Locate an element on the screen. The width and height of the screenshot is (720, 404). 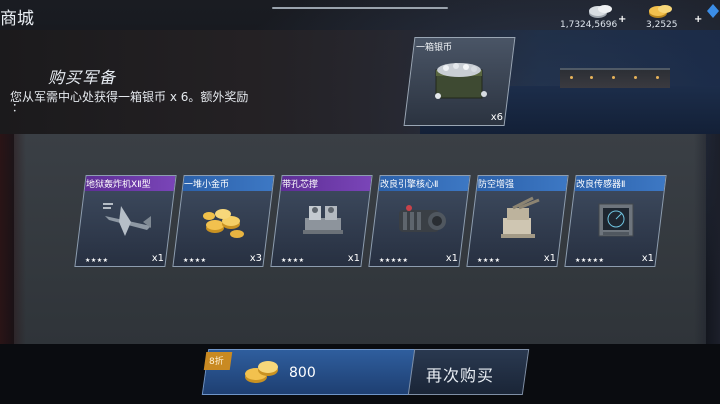
item-name: 一堆小金币 is located at coordinates (207, 185).